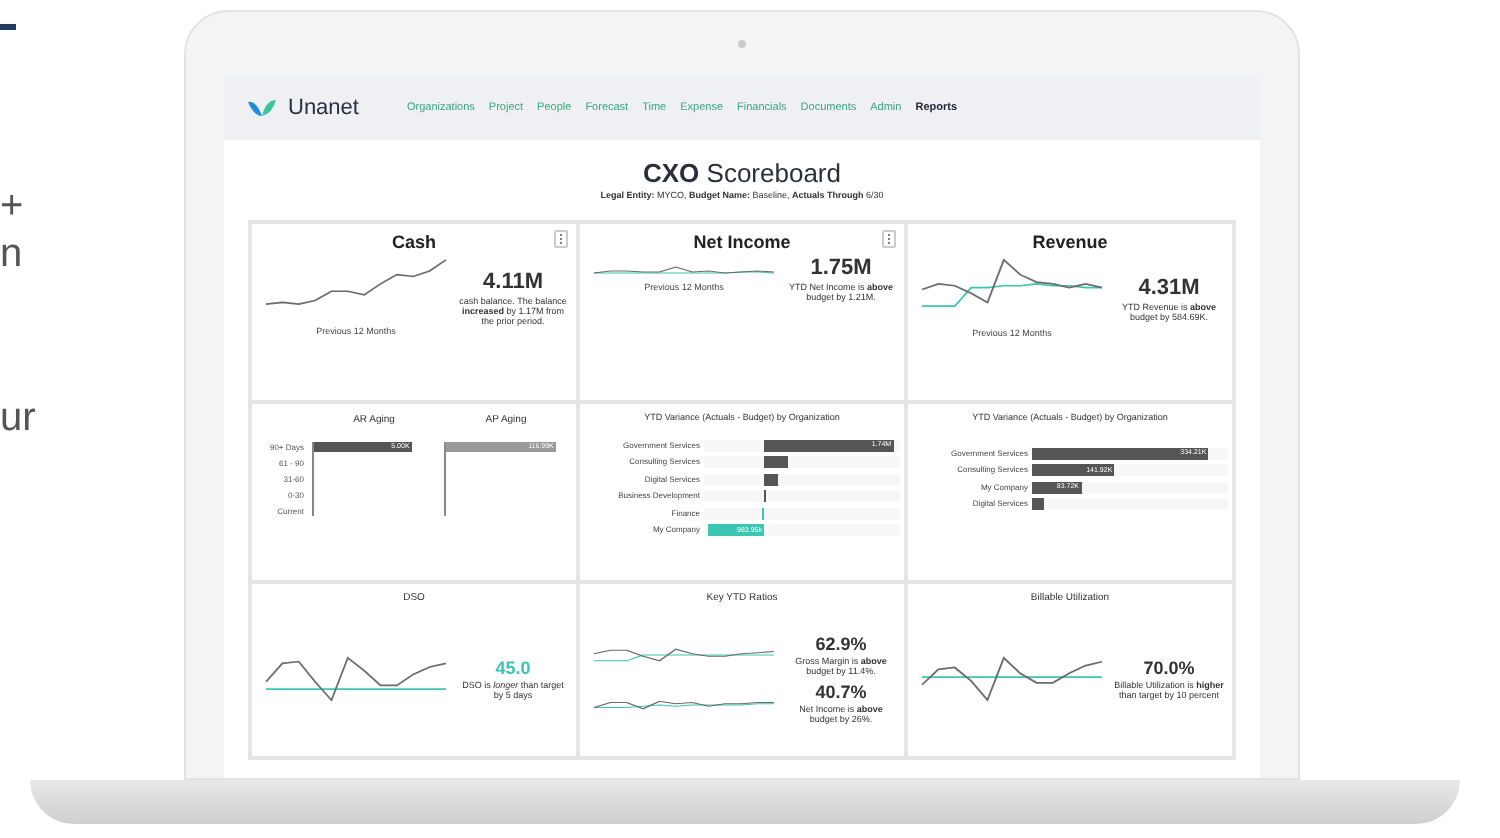 The height and width of the screenshot is (838, 1500). I want to click on card-title: Cash, so click(413, 242).